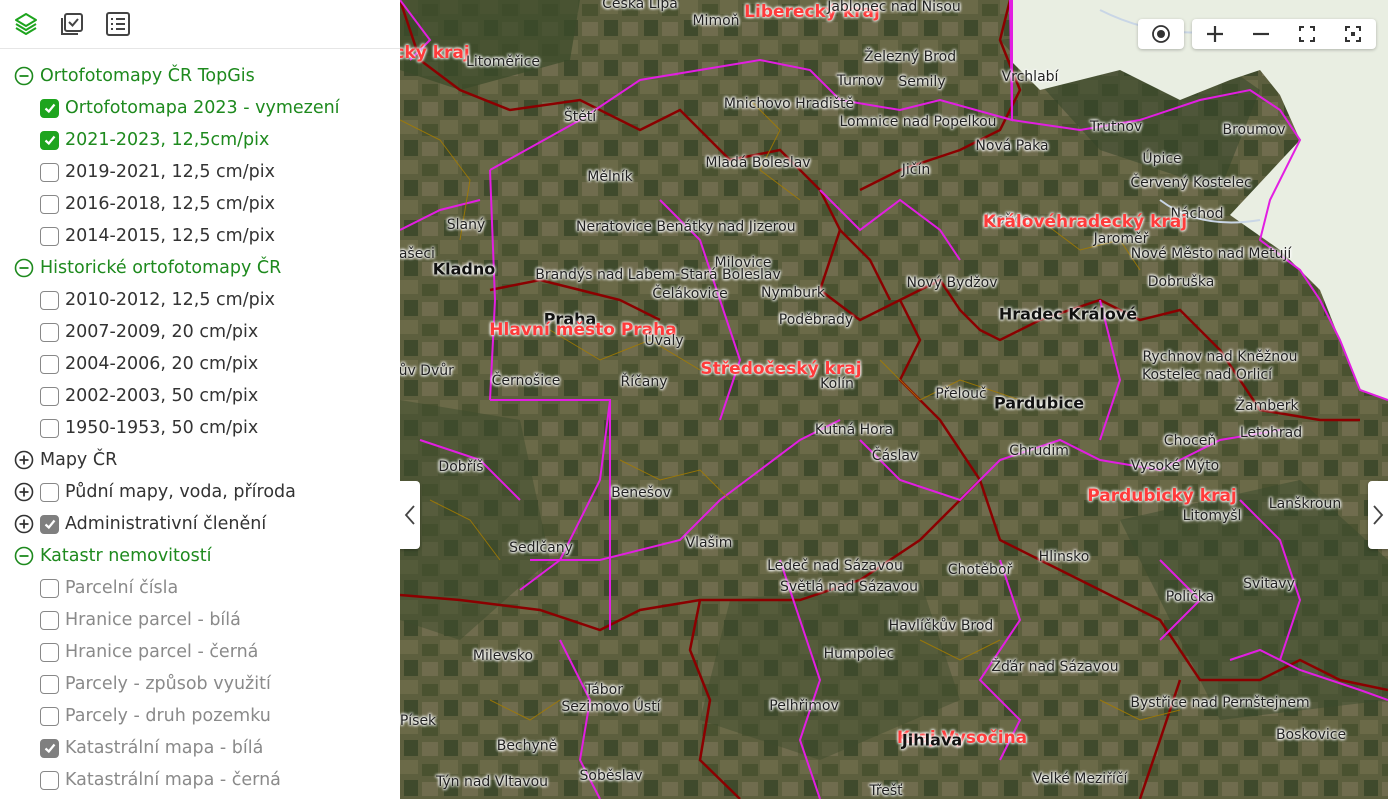 The height and width of the screenshot is (799, 1388). I want to click on layer-label: Parcelní čísla, so click(122, 588).